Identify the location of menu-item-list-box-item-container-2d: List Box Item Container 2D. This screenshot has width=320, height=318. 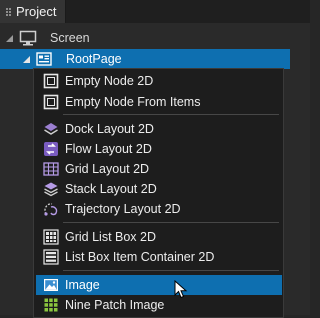
(159, 257).